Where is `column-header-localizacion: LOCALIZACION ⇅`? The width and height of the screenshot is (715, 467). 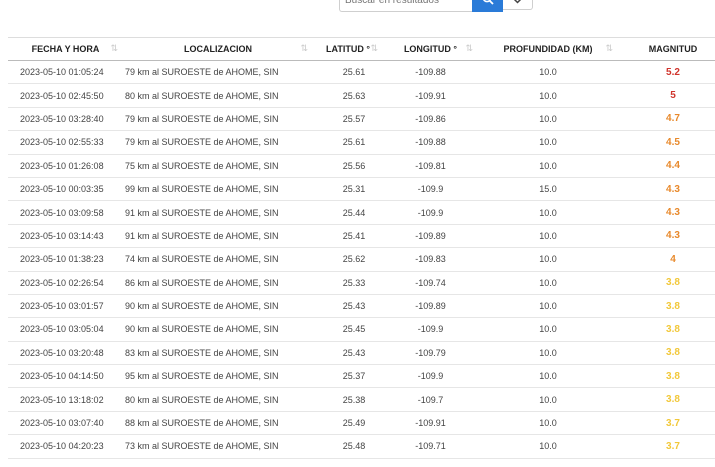
column-header-localizacion: LOCALIZACION ⇅ is located at coordinates (218, 49).